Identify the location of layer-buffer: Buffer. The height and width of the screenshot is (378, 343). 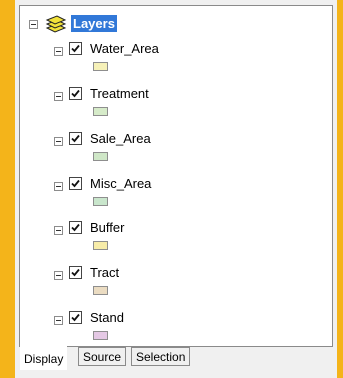
(176, 241).